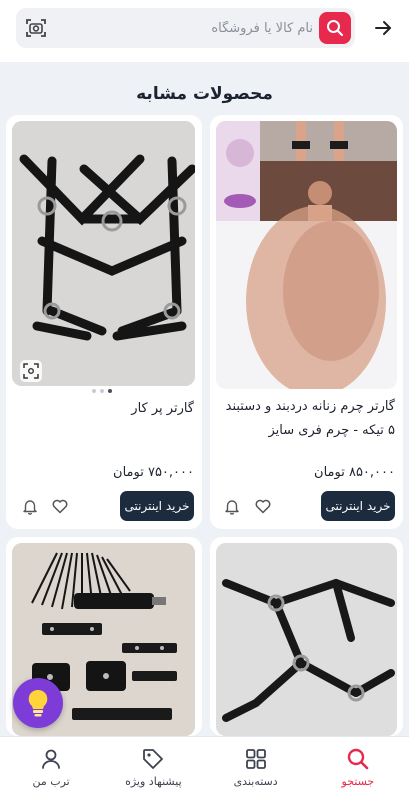 The image size is (409, 800). I want to click on nav-item-categories: دسته‌بندی, so click(256, 768).